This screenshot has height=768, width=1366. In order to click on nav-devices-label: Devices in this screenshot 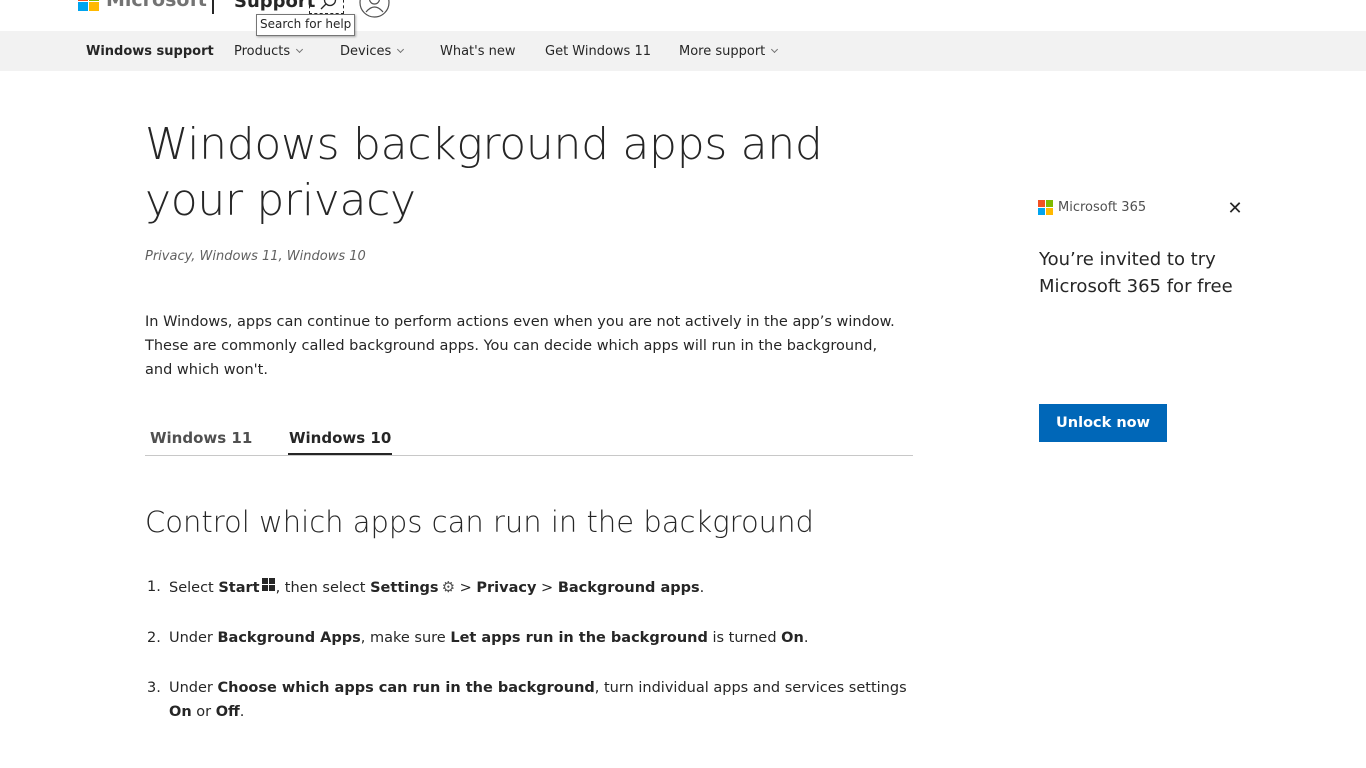, I will do `click(366, 51)`.